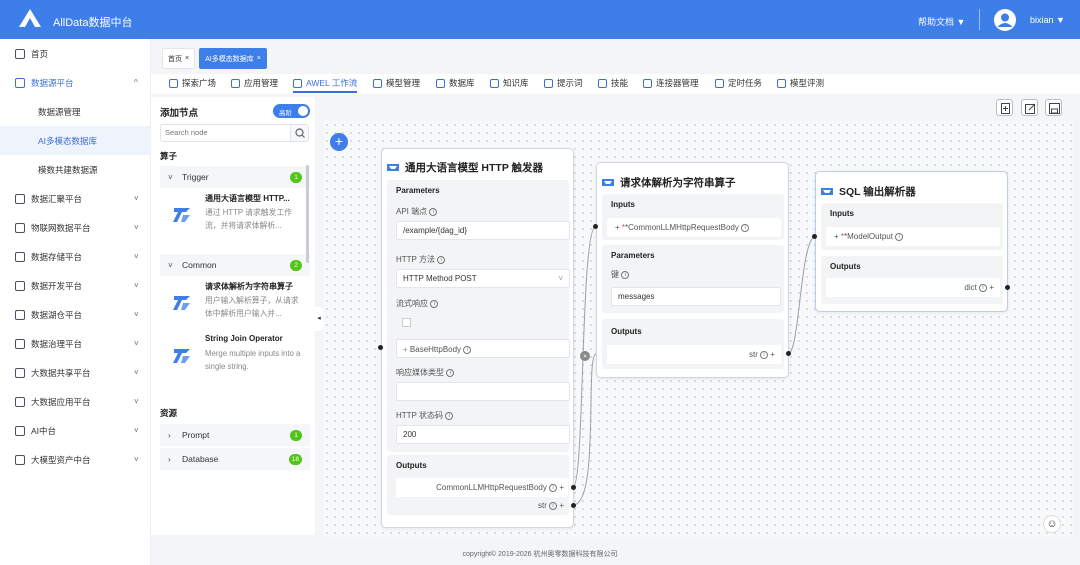 This screenshot has height=565, width=1080. Describe the element at coordinates (560, 278) in the screenshot. I see `chevron-down-icon: ˅` at that location.